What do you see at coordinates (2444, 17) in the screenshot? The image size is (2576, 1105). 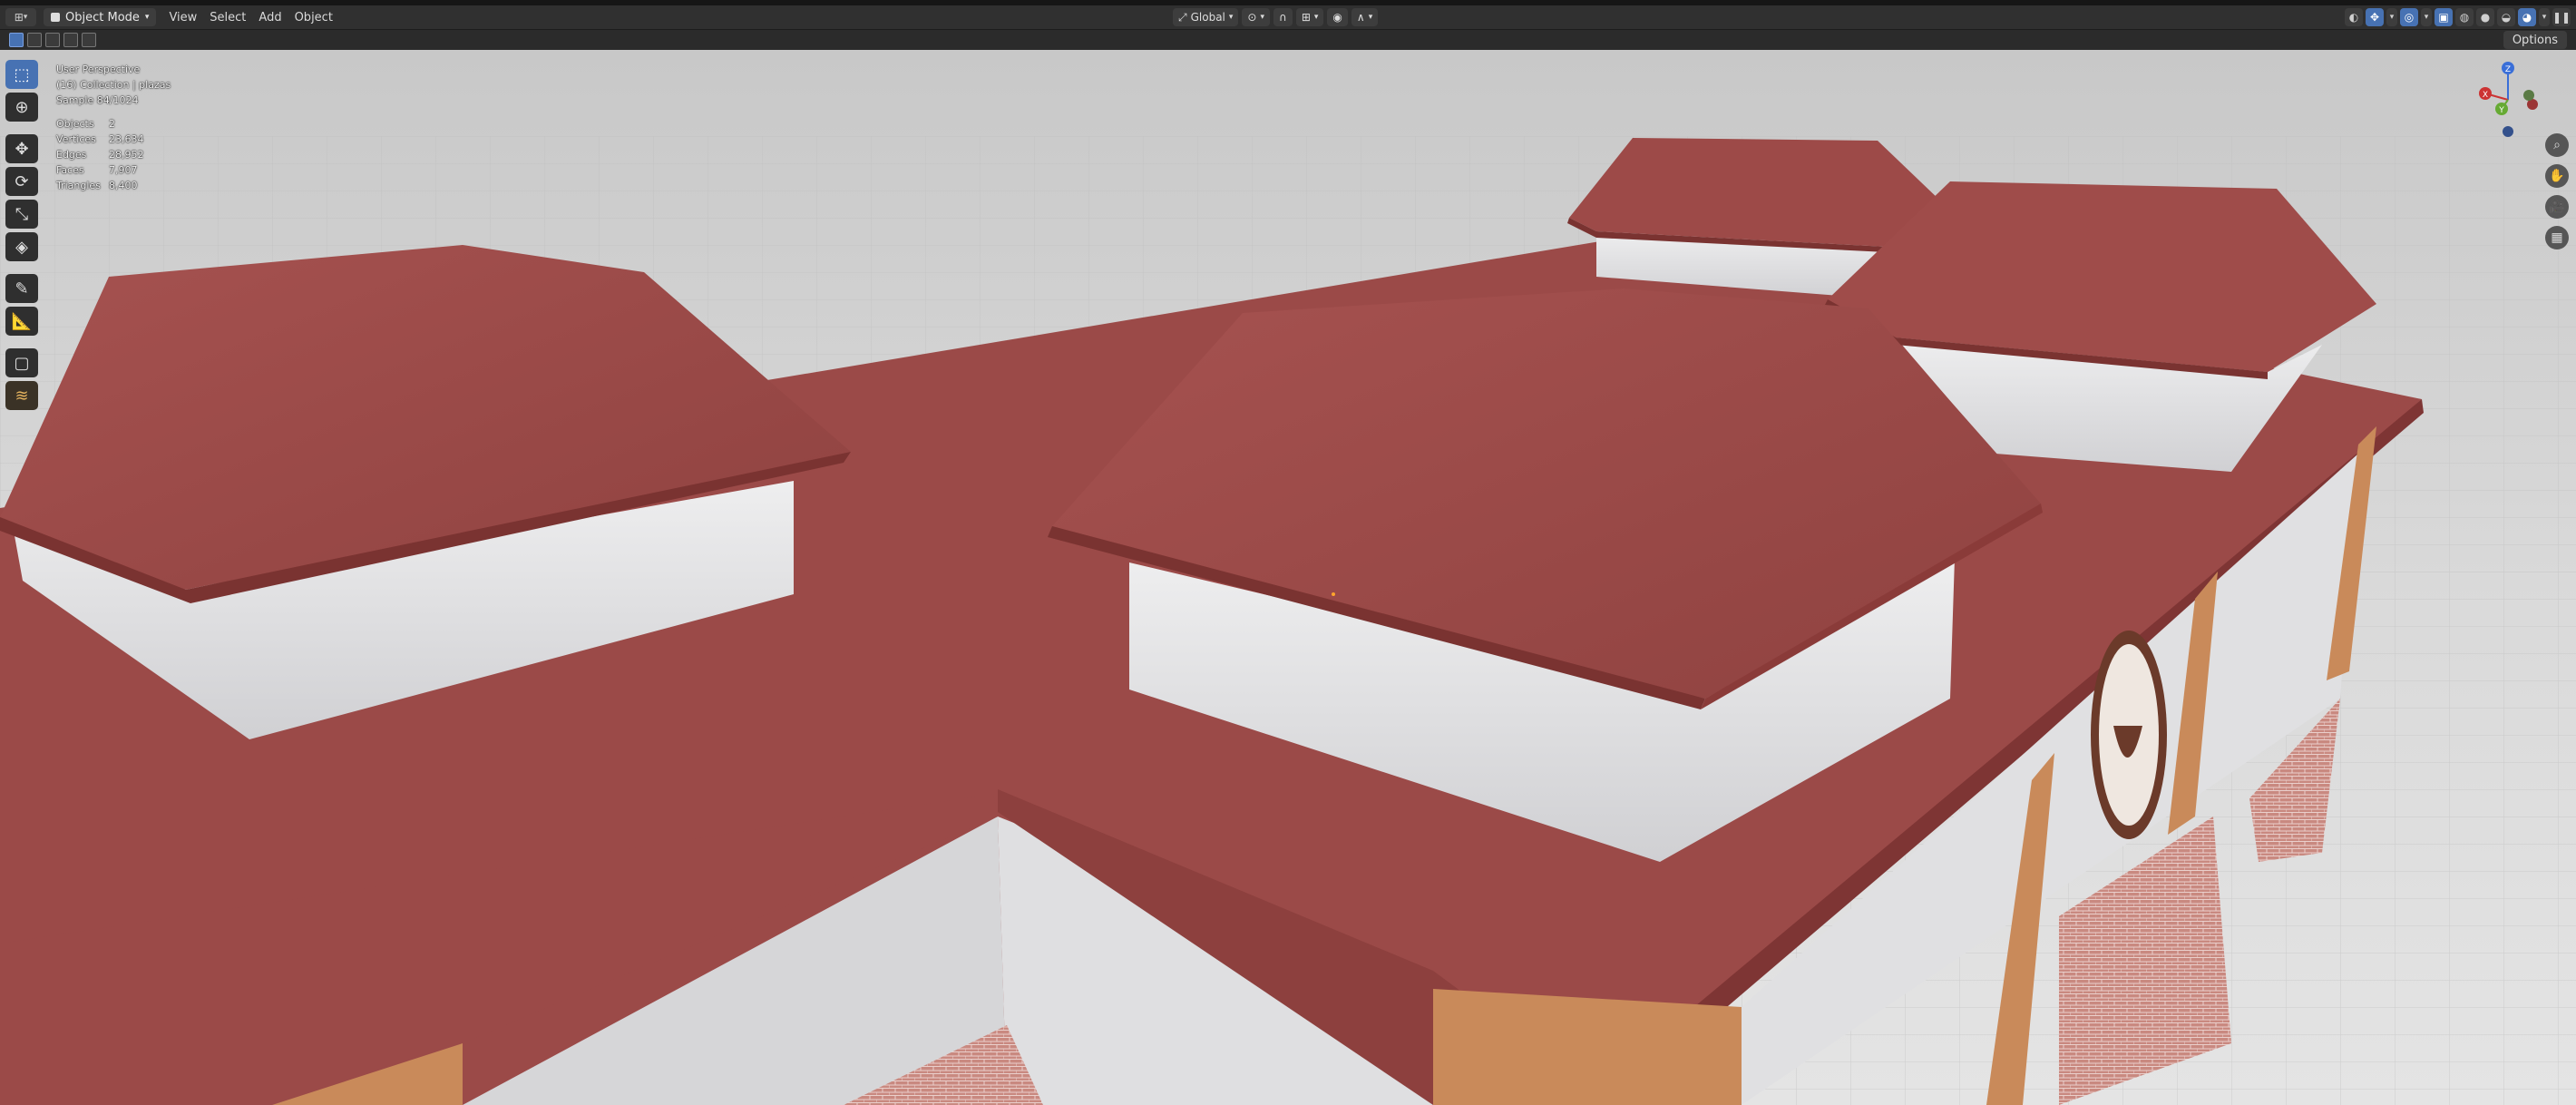 I see `xray-toggle-icon: ▣` at bounding box center [2444, 17].